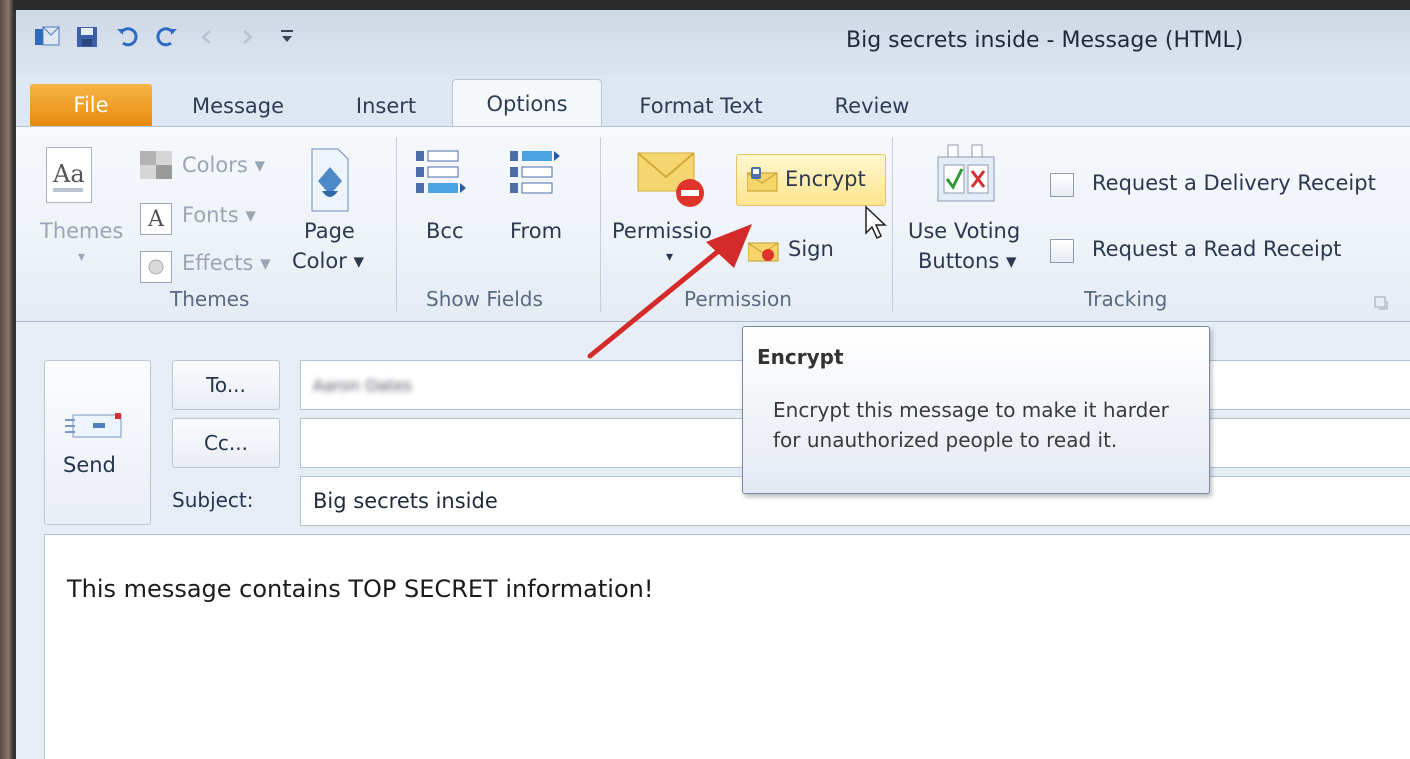 The height and width of the screenshot is (759, 1410). Describe the element at coordinates (1234, 183) in the screenshot. I see `delivery-receipt-label: Request a Delivery Receipt` at that location.